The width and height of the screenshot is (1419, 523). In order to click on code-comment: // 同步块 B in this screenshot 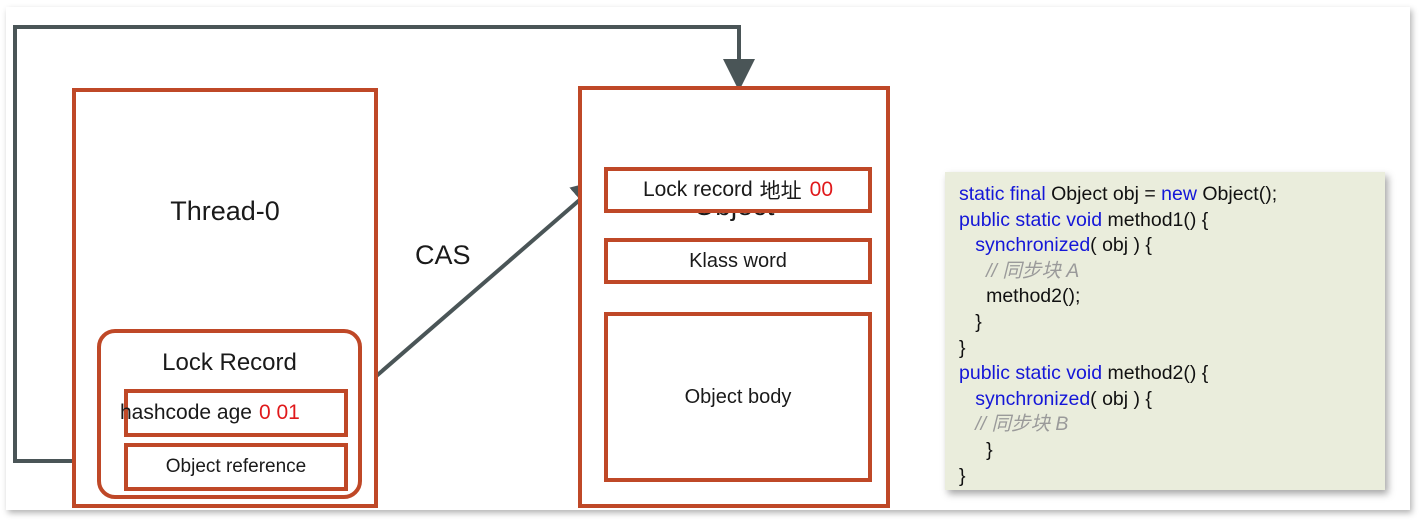, I will do `click(1014, 424)`.